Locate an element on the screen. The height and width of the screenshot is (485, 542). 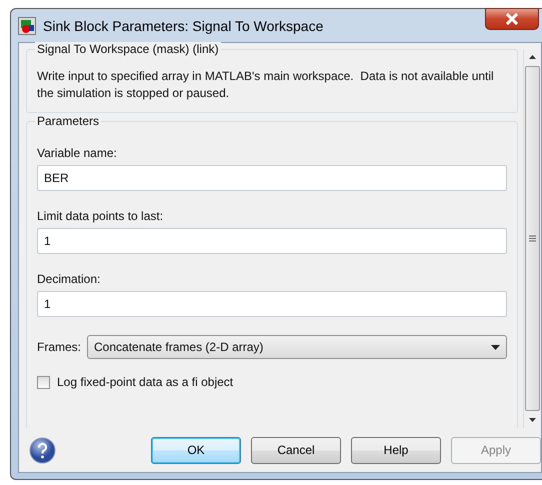
checkbox is located at coordinates (43, 382).